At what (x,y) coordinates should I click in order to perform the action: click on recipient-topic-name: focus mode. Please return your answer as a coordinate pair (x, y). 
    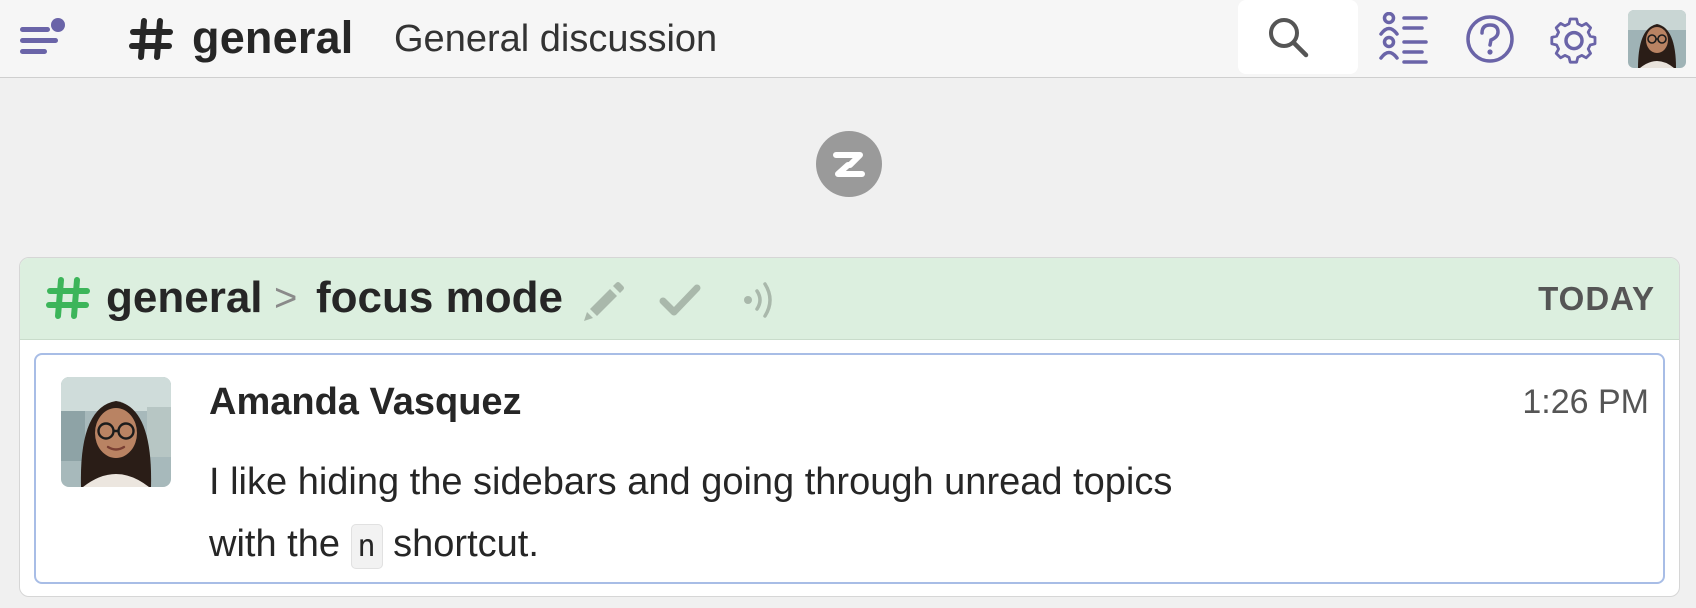
    Looking at the image, I should click on (439, 298).